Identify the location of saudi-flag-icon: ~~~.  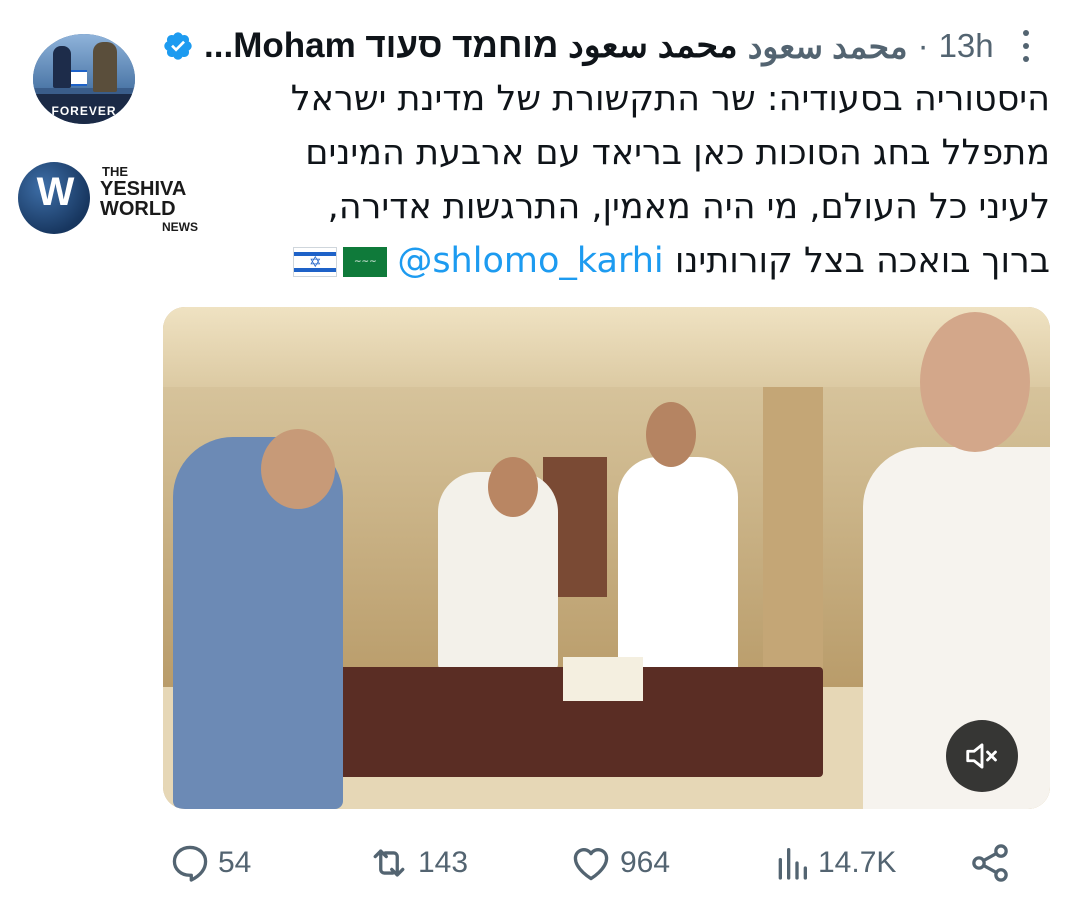
(365, 262).